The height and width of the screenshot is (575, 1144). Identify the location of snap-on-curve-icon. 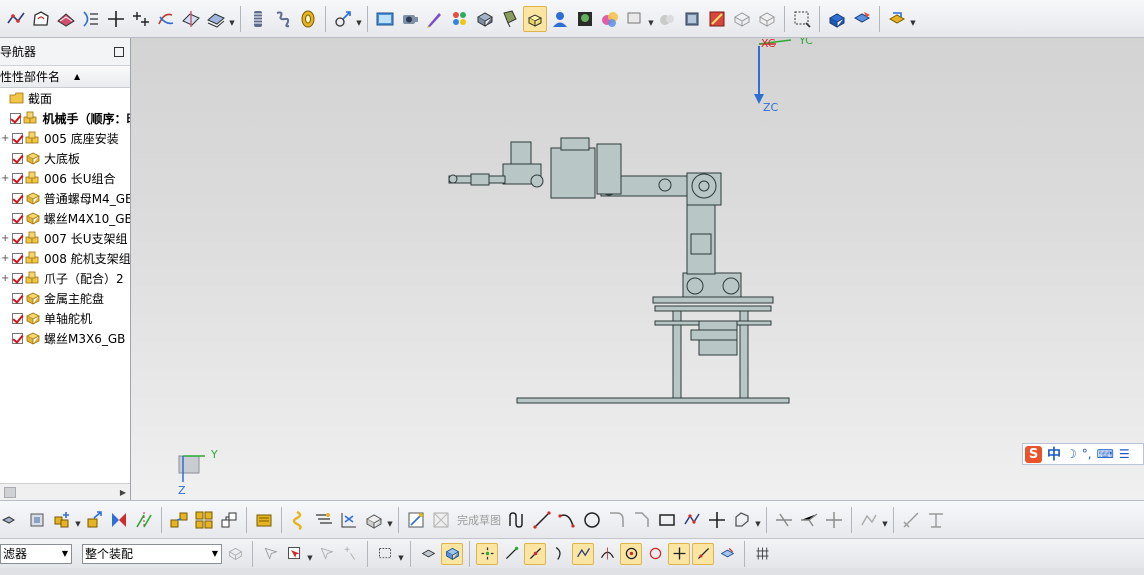
(703, 553).